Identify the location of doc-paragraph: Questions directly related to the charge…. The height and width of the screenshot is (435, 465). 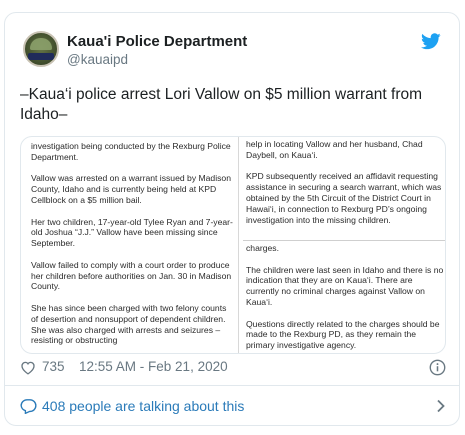
(343, 334).